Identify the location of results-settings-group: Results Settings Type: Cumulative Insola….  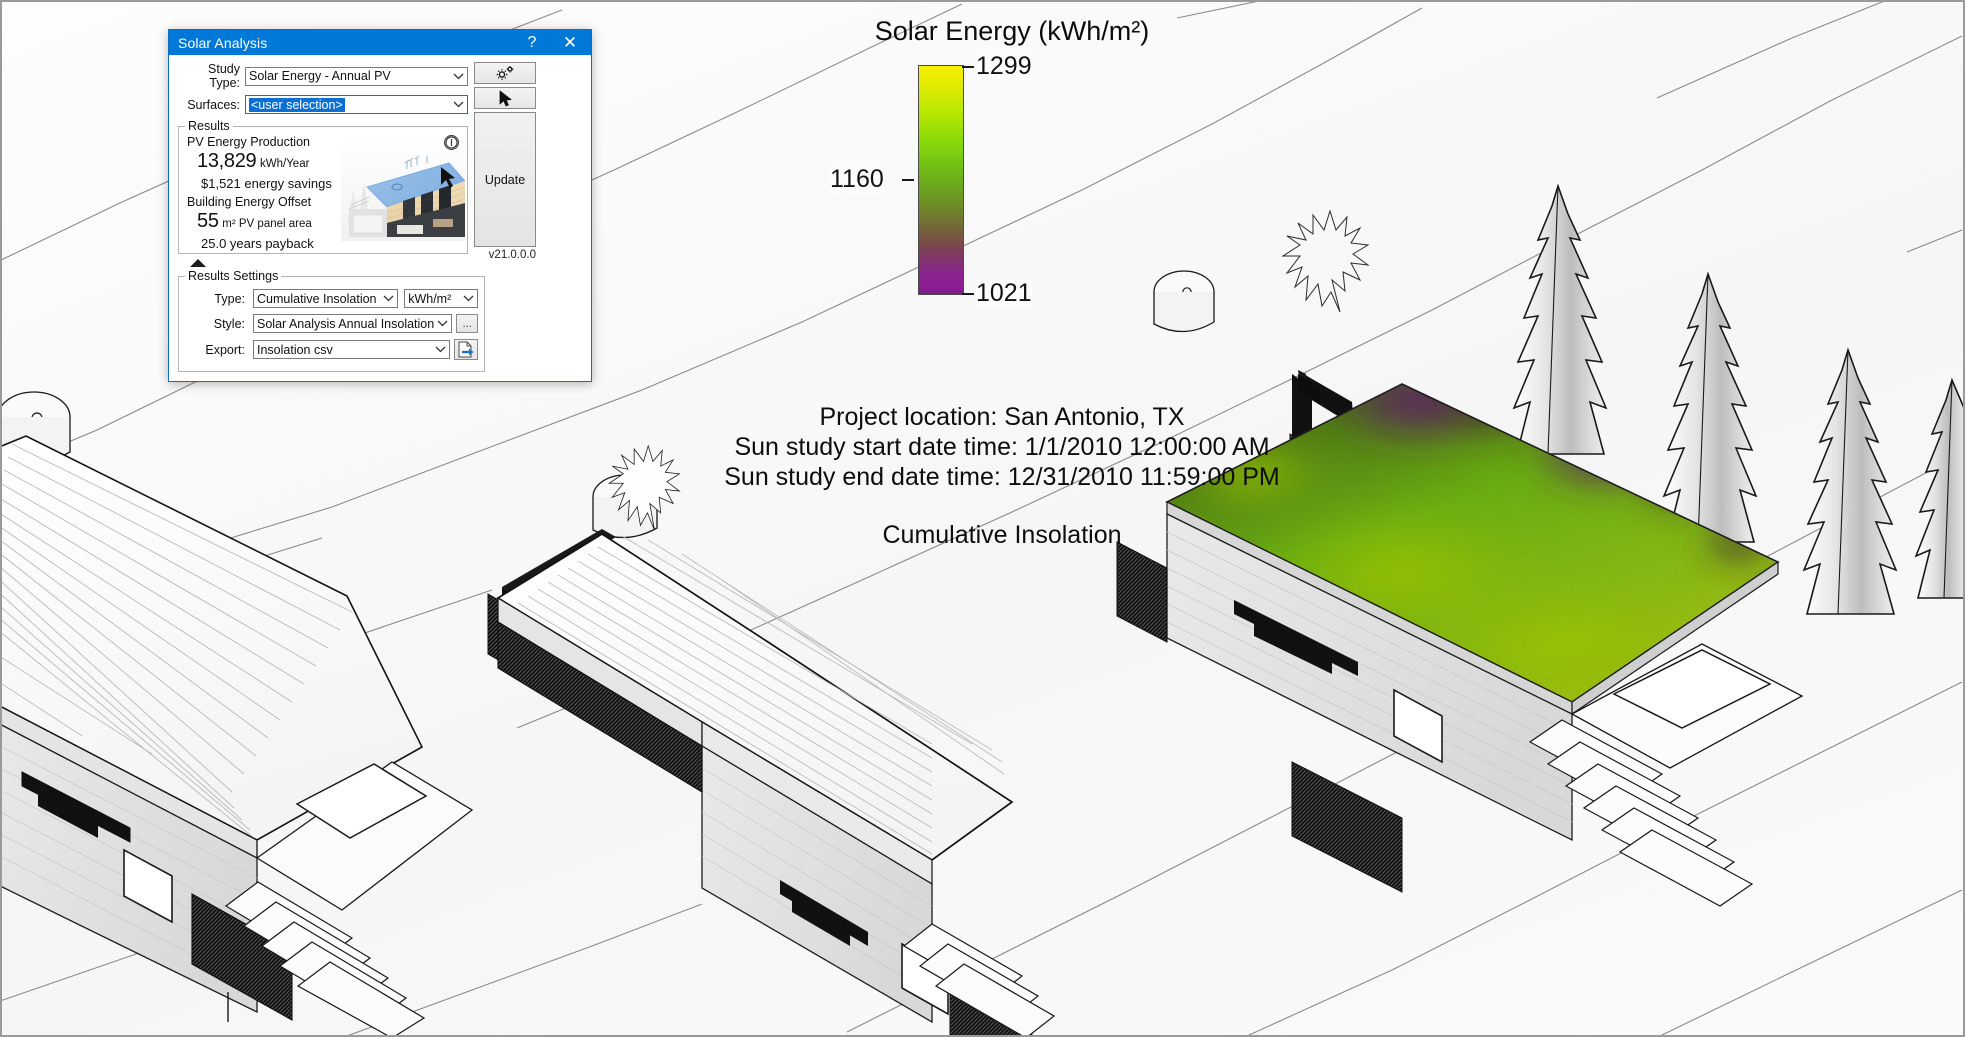
(332, 320).